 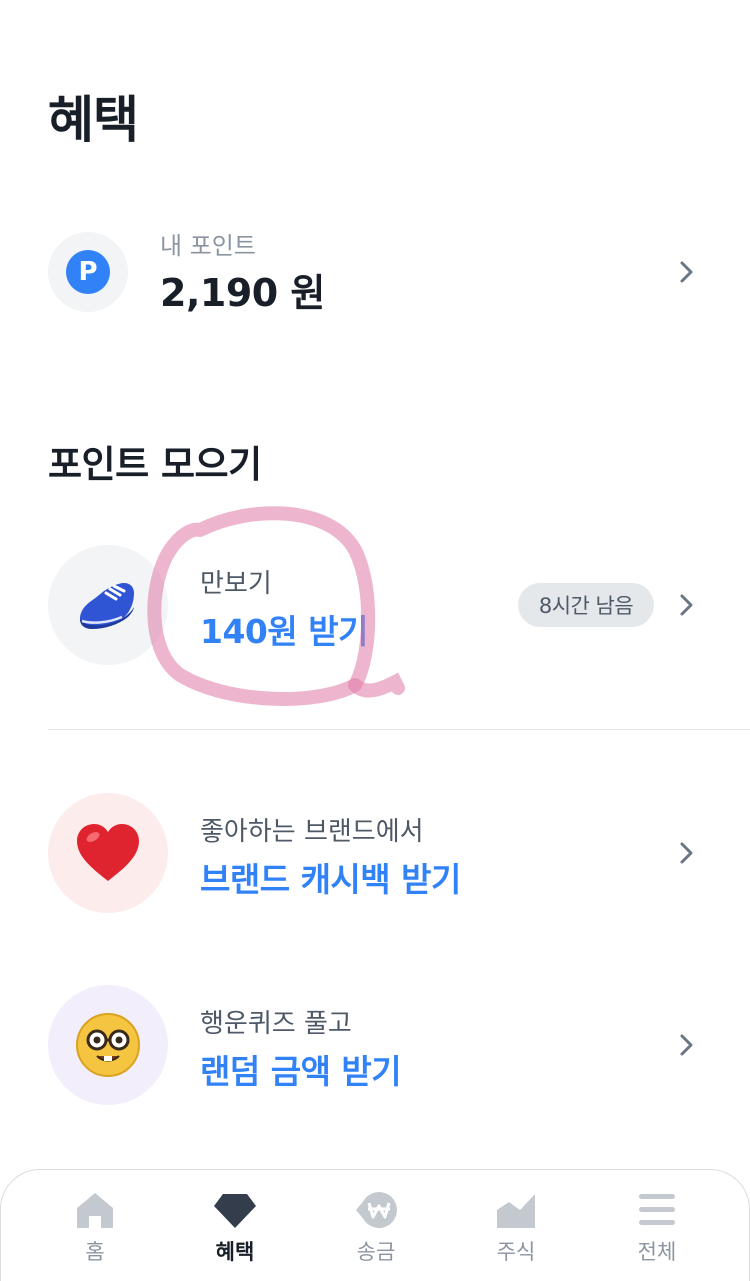 I want to click on gem-icon, so click(x=235, y=1211).